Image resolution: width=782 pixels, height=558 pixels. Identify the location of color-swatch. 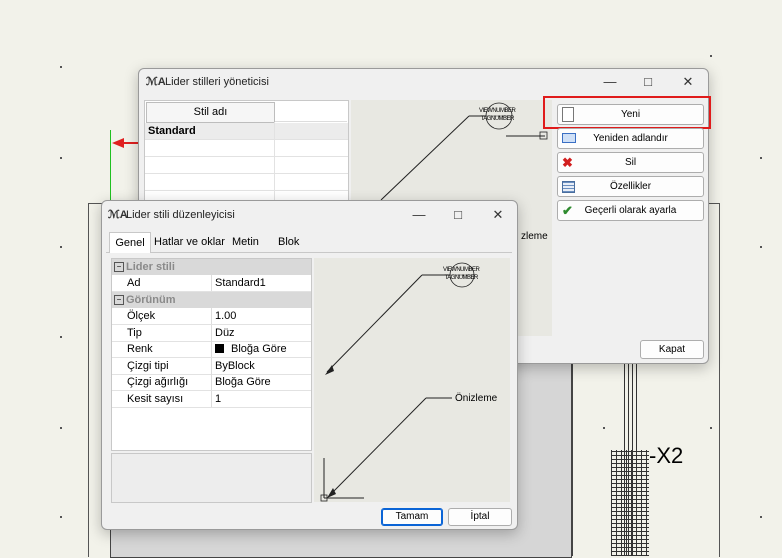
(219, 348).